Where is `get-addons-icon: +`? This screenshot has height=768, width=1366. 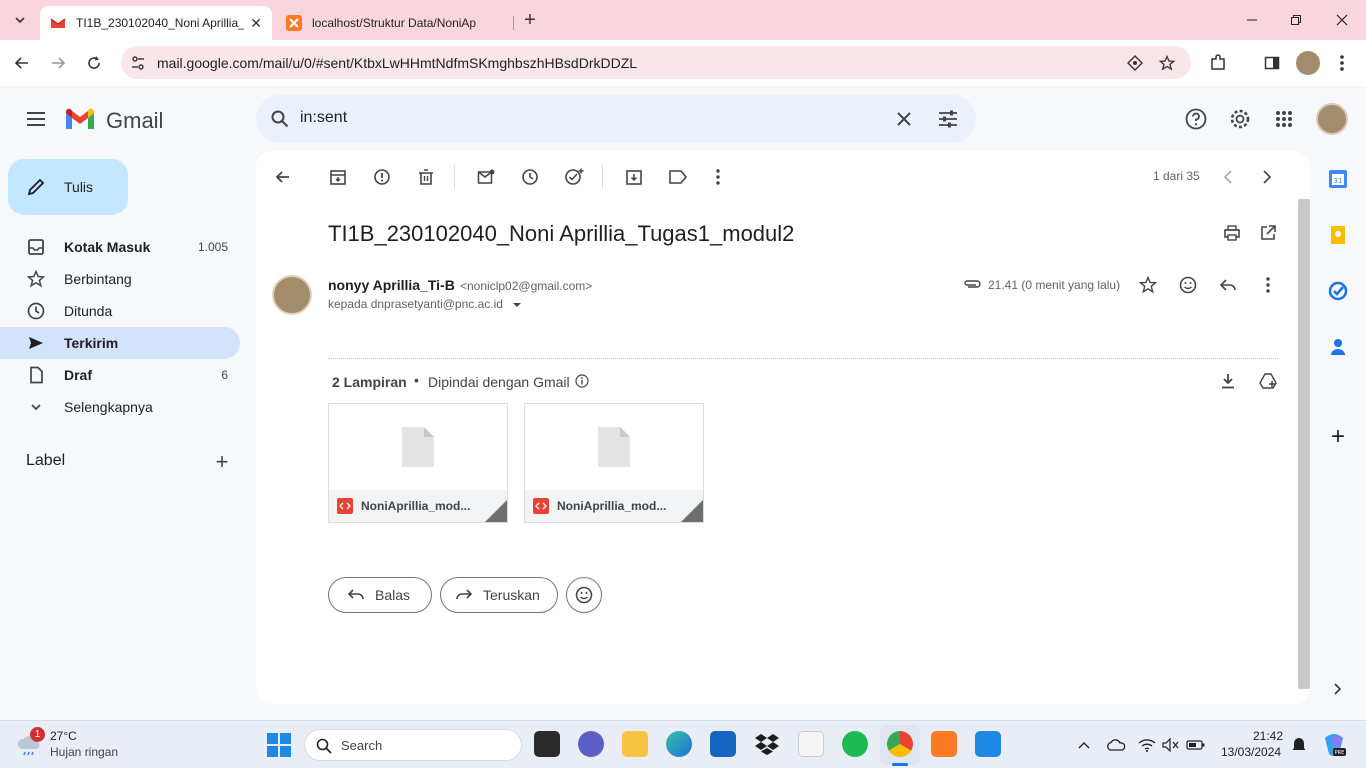 get-addons-icon: + is located at coordinates (1338, 436).